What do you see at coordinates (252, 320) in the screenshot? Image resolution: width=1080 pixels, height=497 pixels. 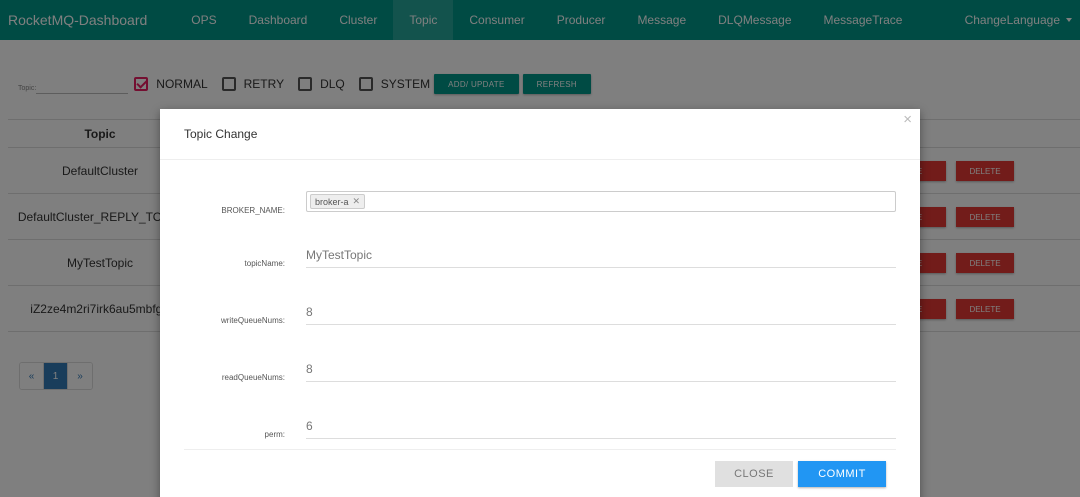 I see `write-queue-label: writeQueueNums:` at bounding box center [252, 320].